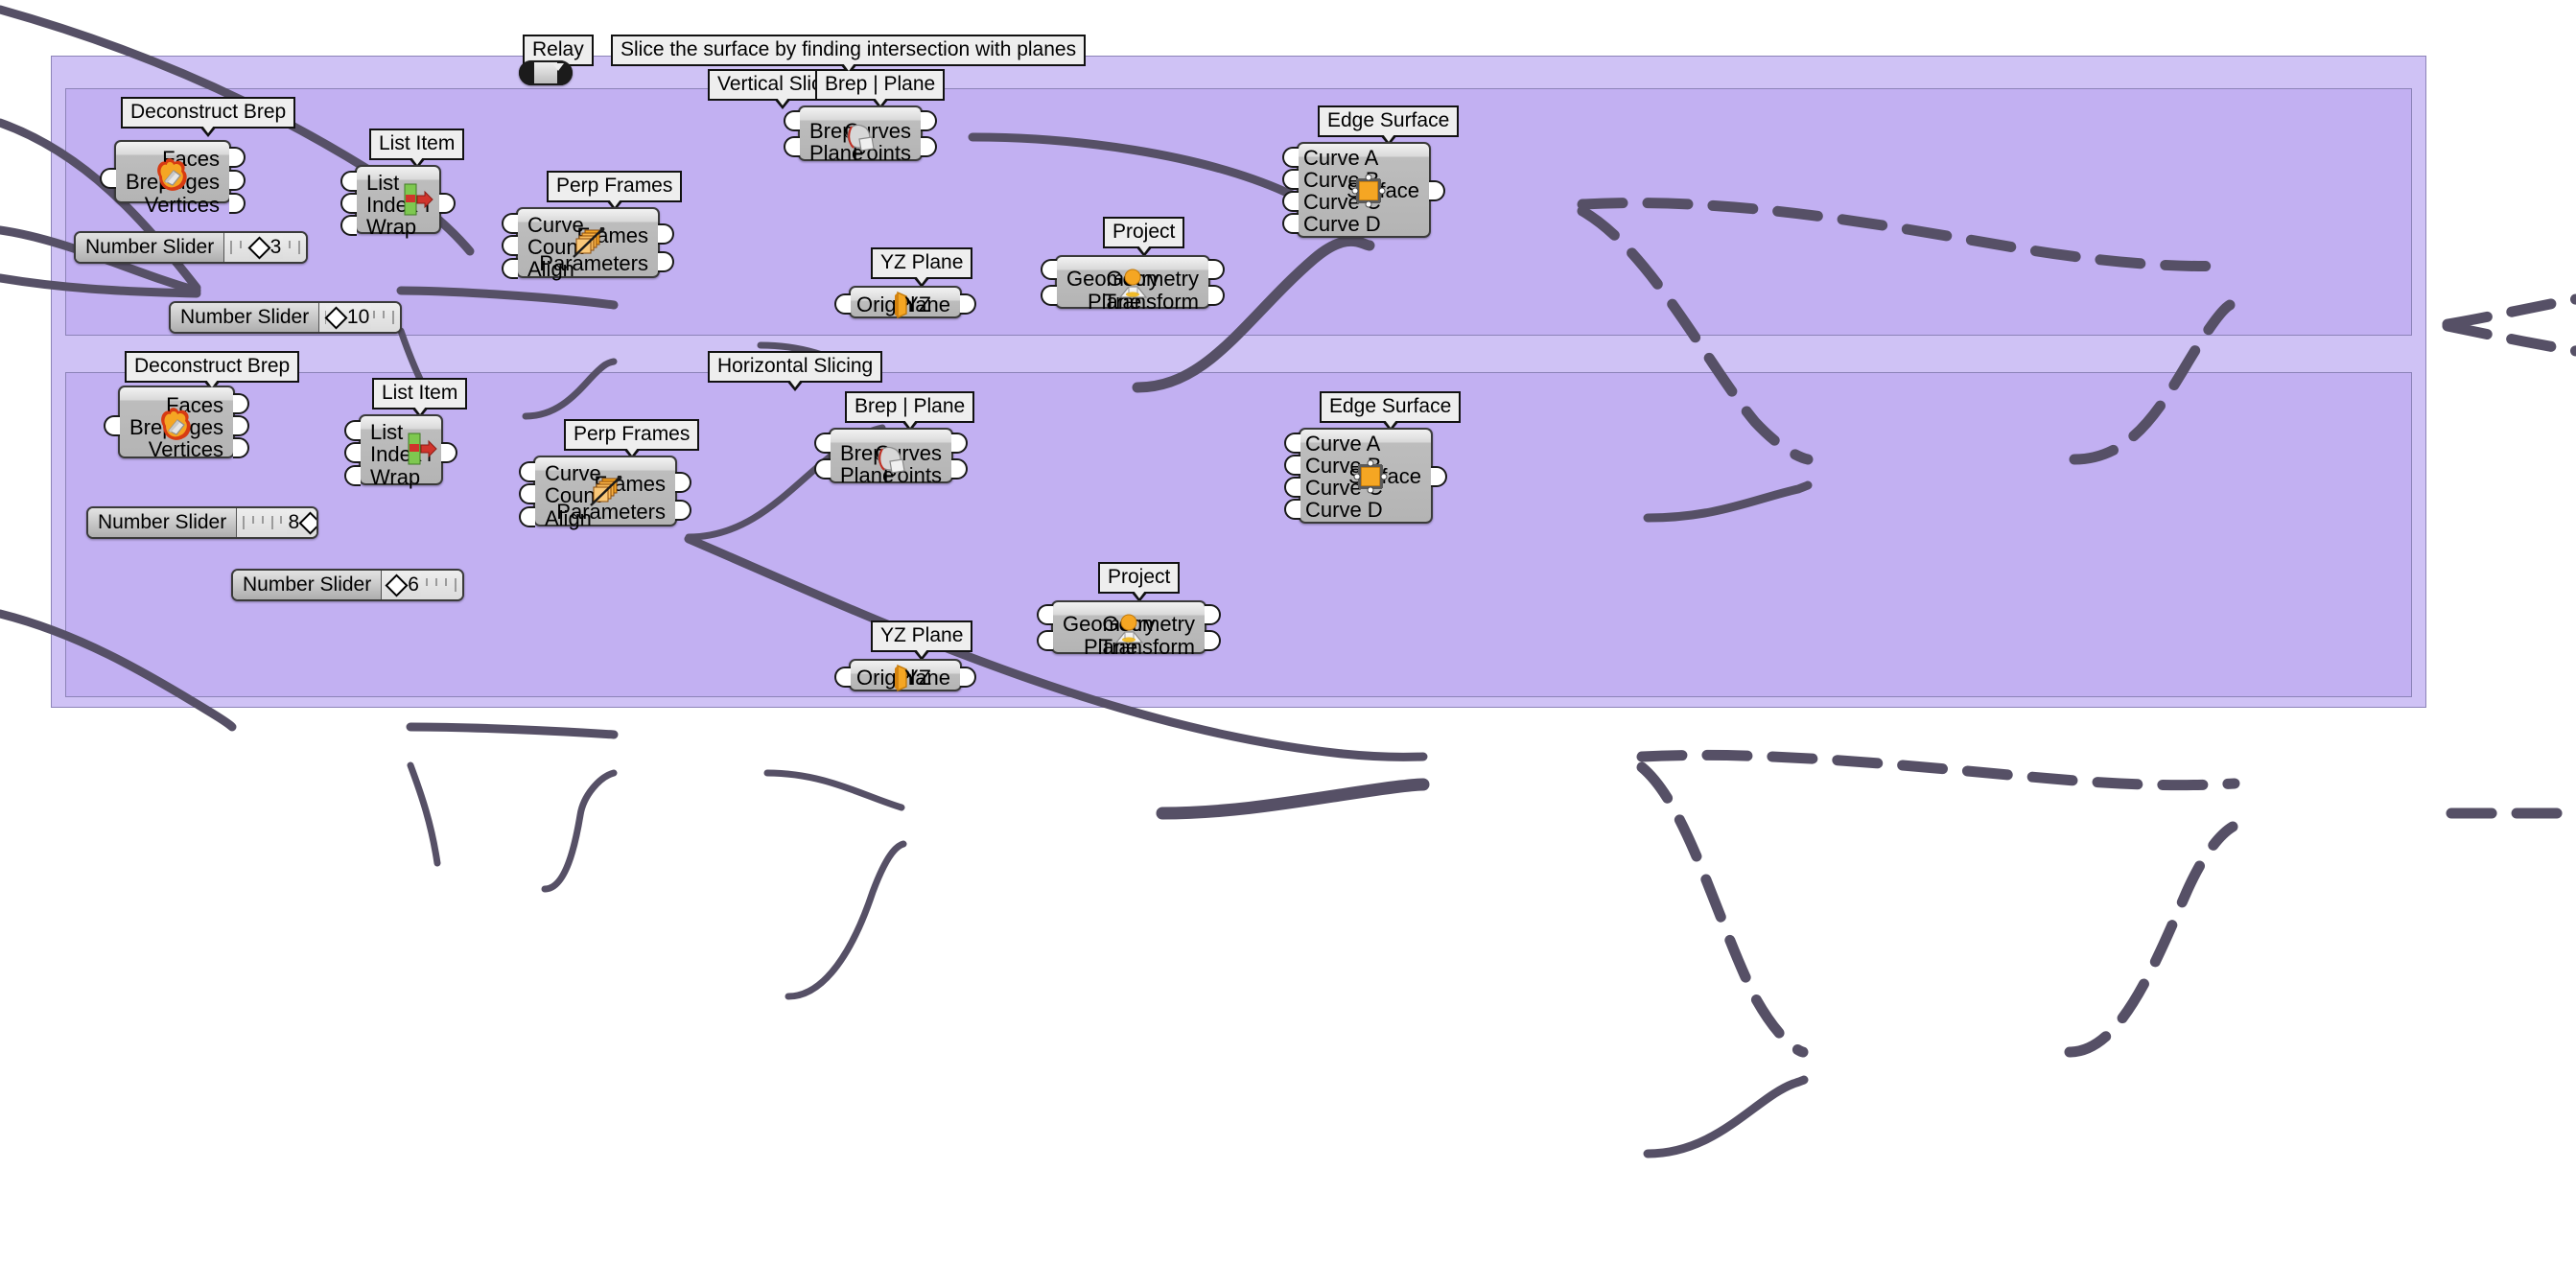 This screenshot has width=2576, height=1287. I want to click on slider-track: 3, so click(265, 247).